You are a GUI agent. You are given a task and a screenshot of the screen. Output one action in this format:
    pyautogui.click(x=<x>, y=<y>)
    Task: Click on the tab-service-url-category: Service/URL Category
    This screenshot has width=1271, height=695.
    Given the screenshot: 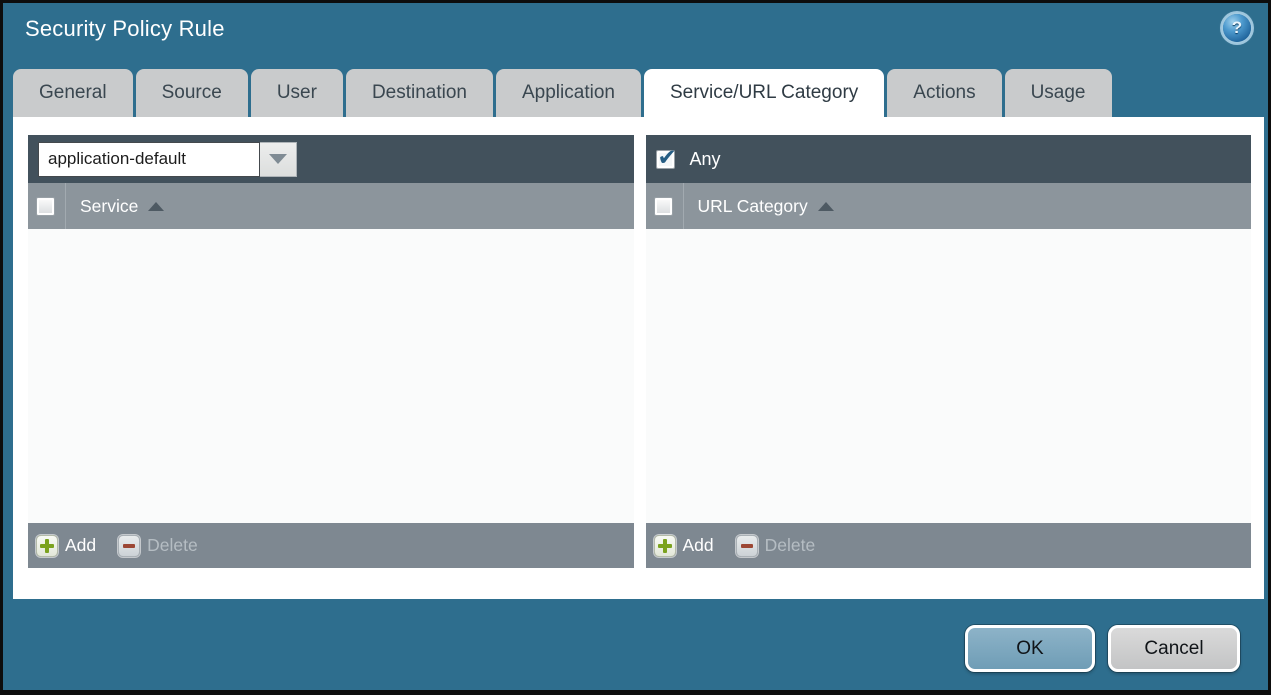 What is the action you would take?
    pyautogui.click(x=764, y=93)
    